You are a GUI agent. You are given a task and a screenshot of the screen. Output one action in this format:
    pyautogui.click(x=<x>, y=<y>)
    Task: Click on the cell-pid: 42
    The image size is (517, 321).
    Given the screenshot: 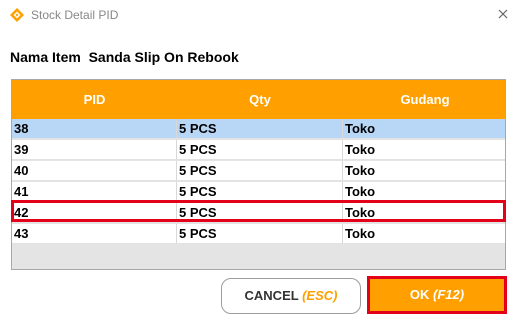 What is the action you would take?
    pyautogui.click(x=94, y=213)
    